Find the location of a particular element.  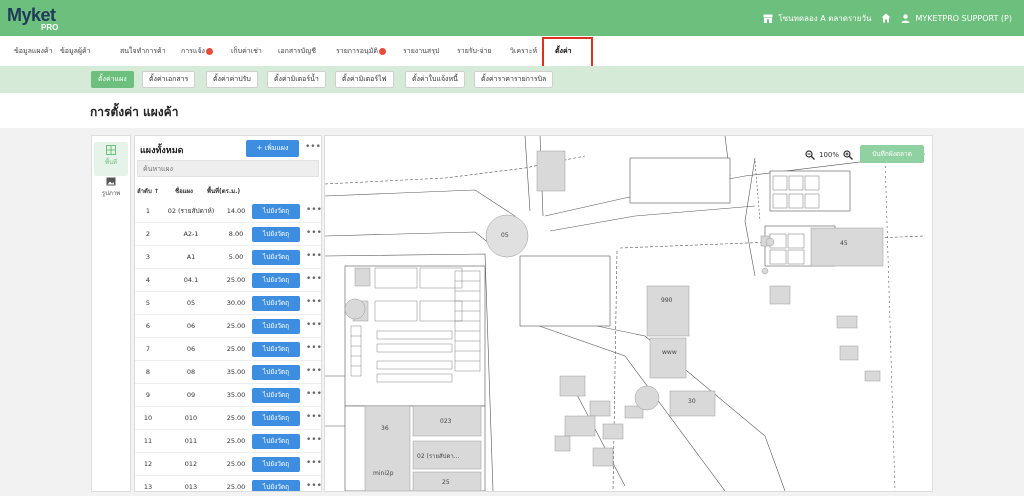

menu-accounting-docs: เอกสารบัญชี is located at coordinates (297, 51).